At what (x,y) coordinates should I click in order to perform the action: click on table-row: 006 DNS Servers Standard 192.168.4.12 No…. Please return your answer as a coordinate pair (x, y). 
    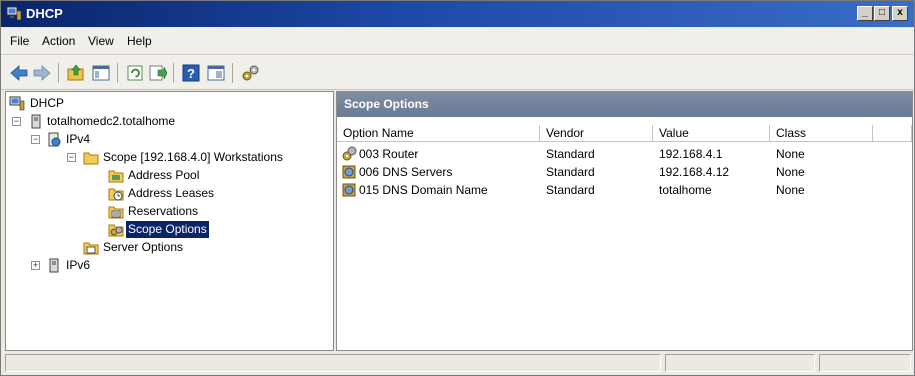
    Looking at the image, I should click on (624, 172).